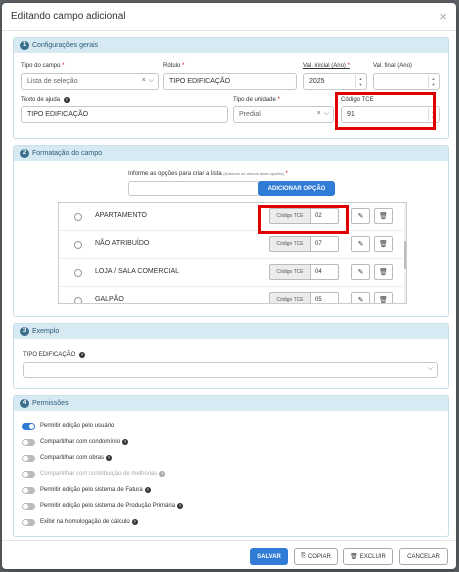 This screenshot has width=459, height=572. I want to click on new-option-input, so click(193, 188).